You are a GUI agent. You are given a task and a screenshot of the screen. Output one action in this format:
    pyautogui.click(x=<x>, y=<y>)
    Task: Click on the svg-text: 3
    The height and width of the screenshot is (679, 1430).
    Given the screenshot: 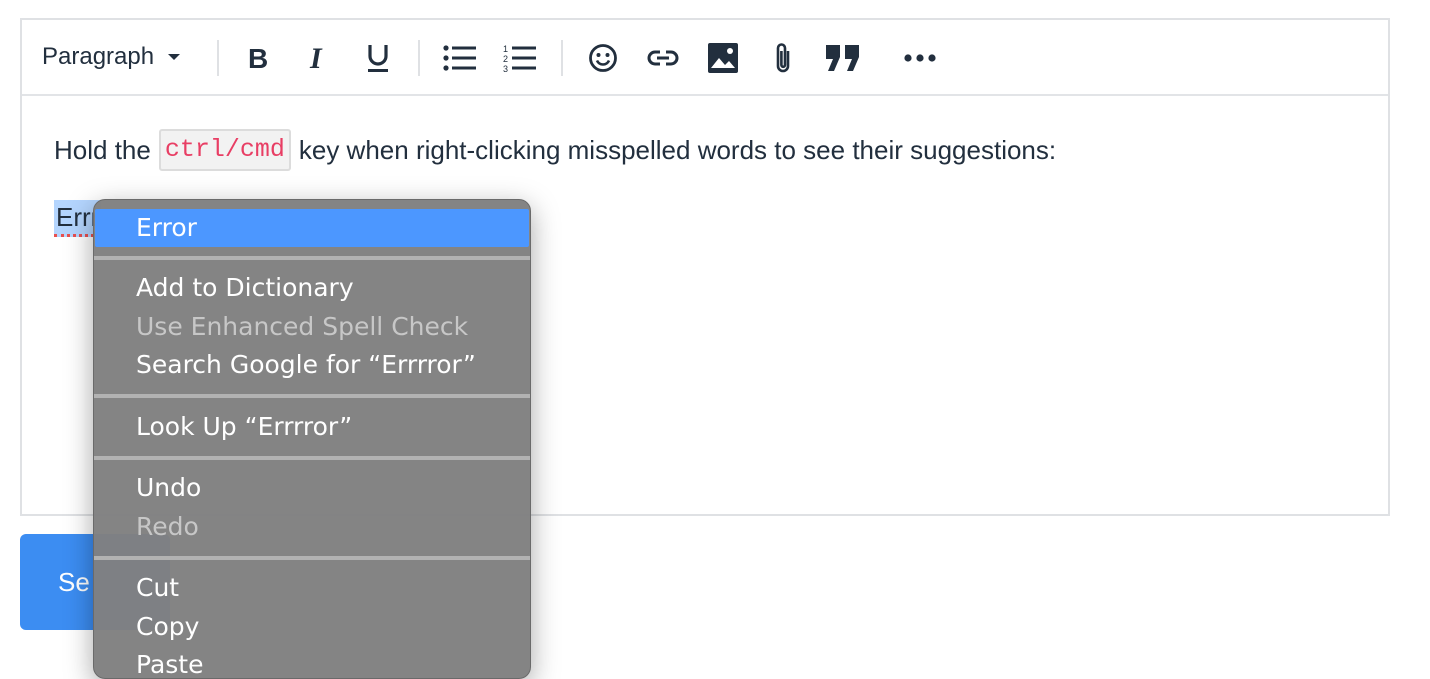 What is the action you would take?
    pyautogui.click(x=505, y=68)
    